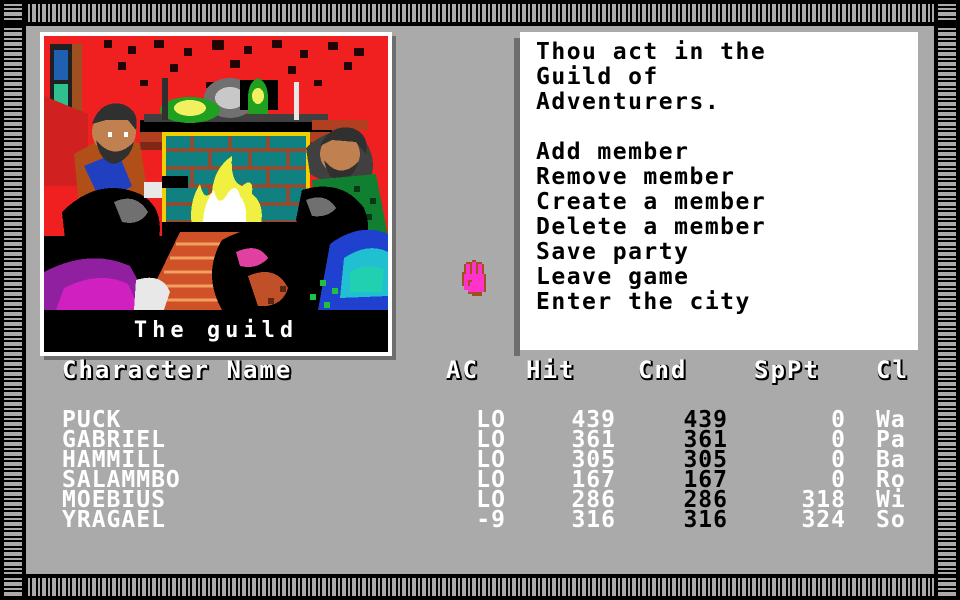 The image size is (960, 600). What do you see at coordinates (394, 198) in the screenshot?
I see `scene-frame-shadow-right` at bounding box center [394, 198].